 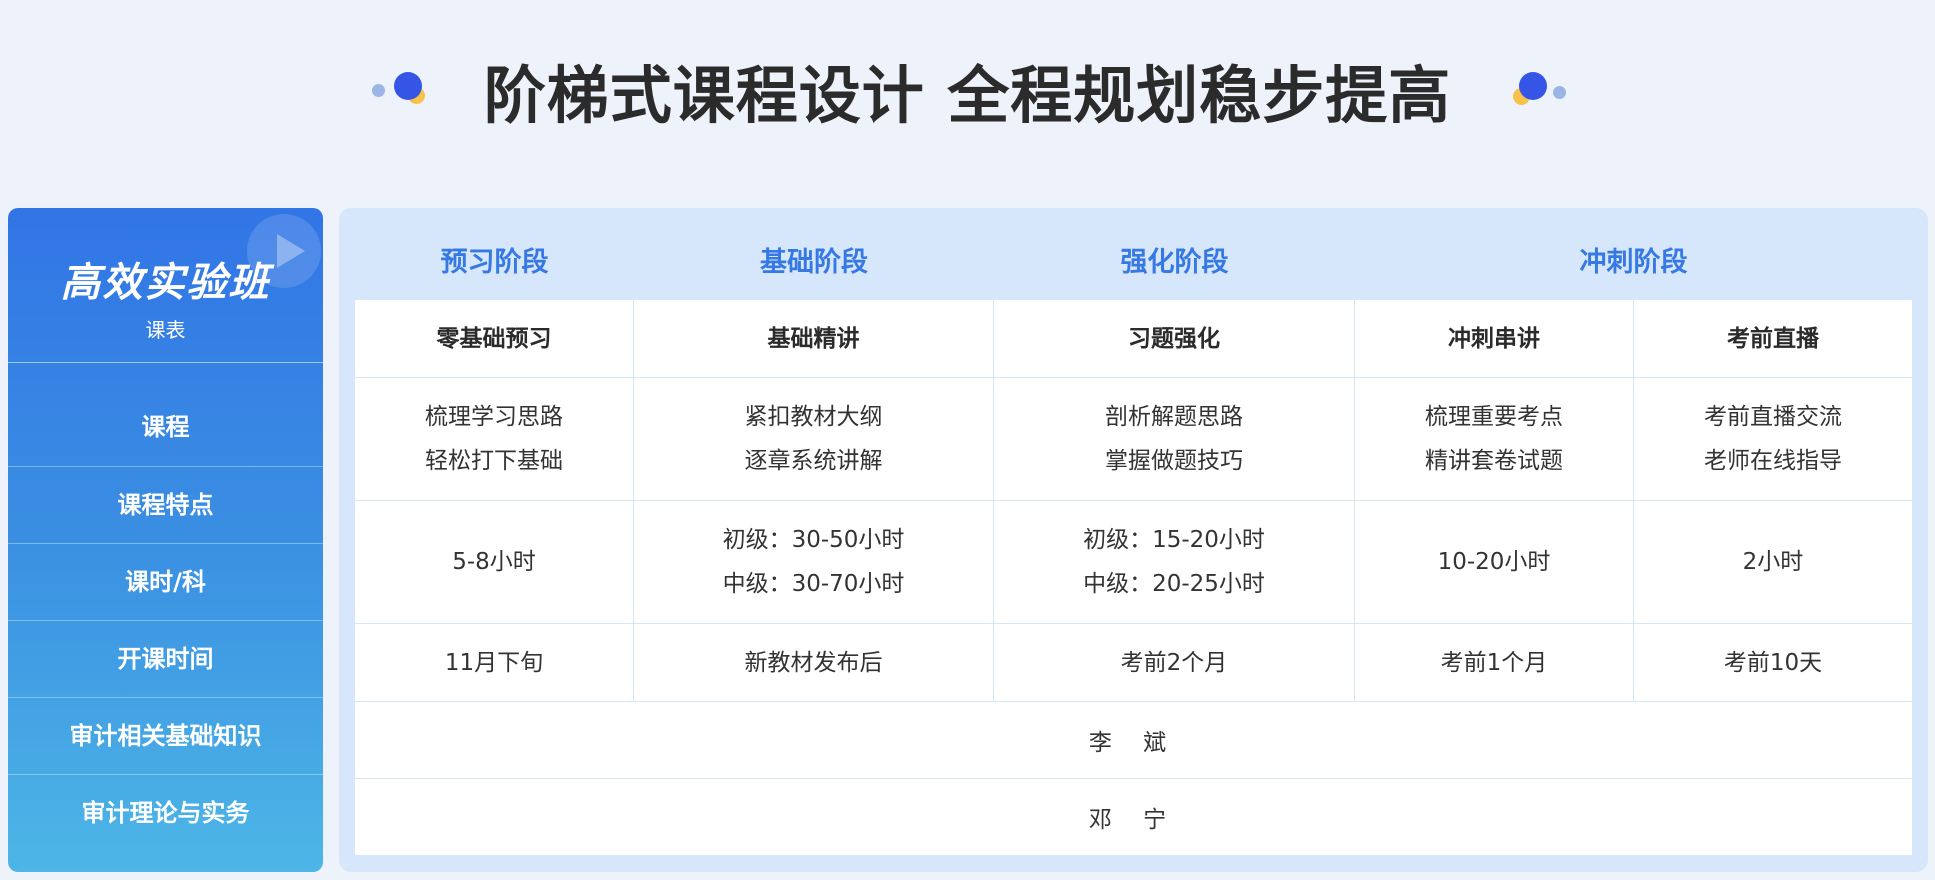 I want to click on hours-line: 2小时, so click(x=1773, y=562).